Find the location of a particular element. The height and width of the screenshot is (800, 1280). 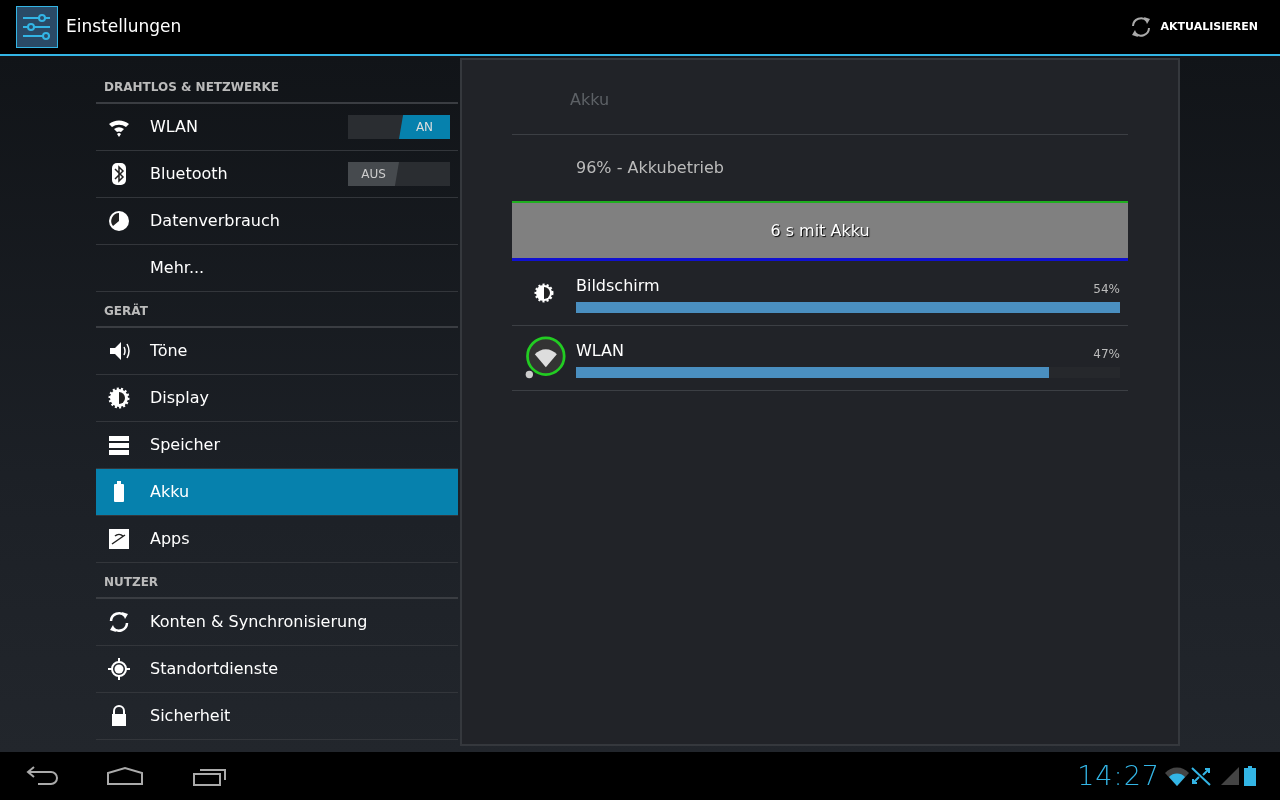

item-label: Standortdienste is located at coordinates (214, 669).